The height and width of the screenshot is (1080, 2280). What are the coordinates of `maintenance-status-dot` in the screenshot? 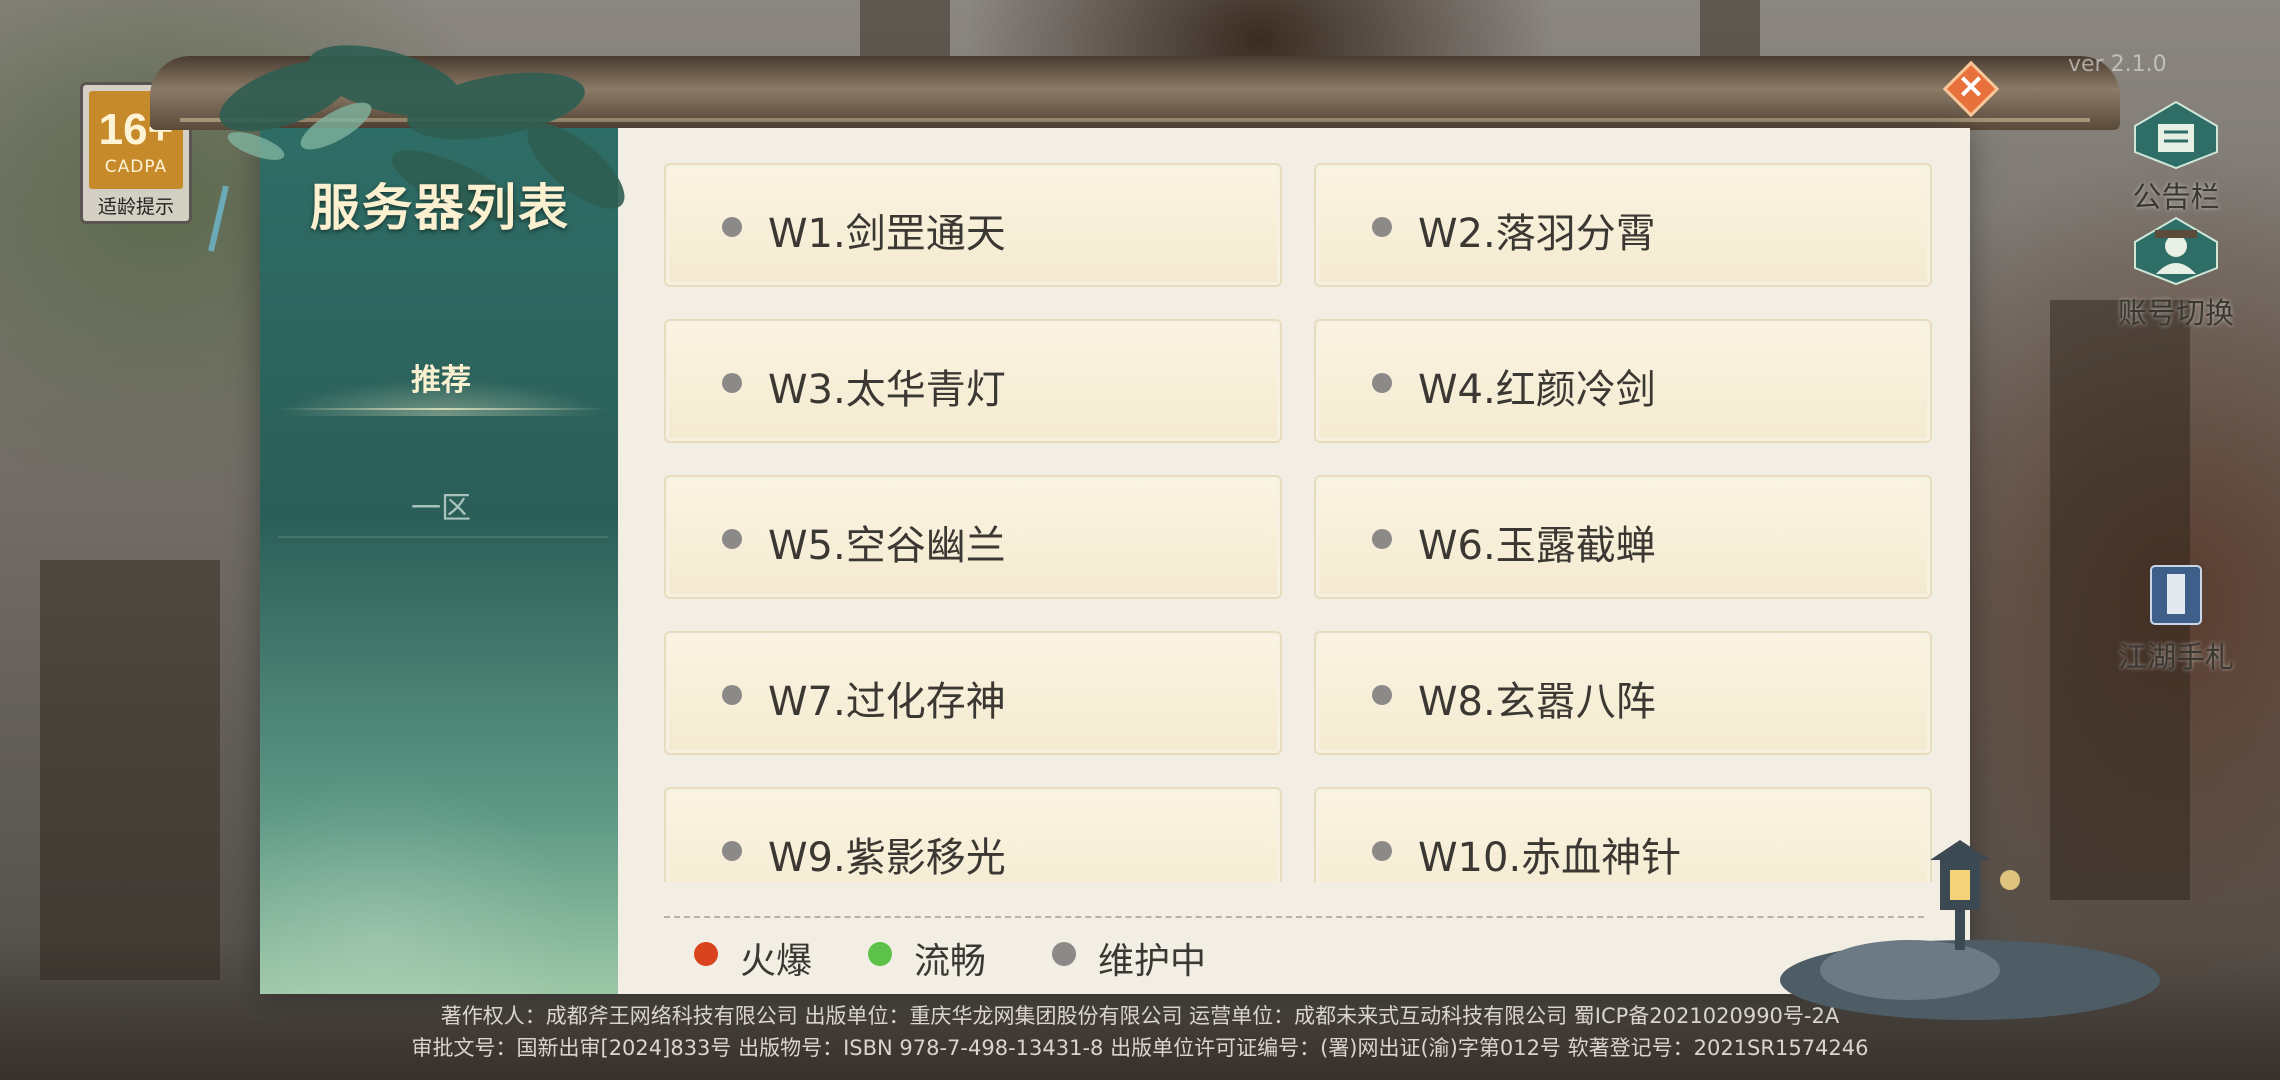 It's located at (1064, 954).